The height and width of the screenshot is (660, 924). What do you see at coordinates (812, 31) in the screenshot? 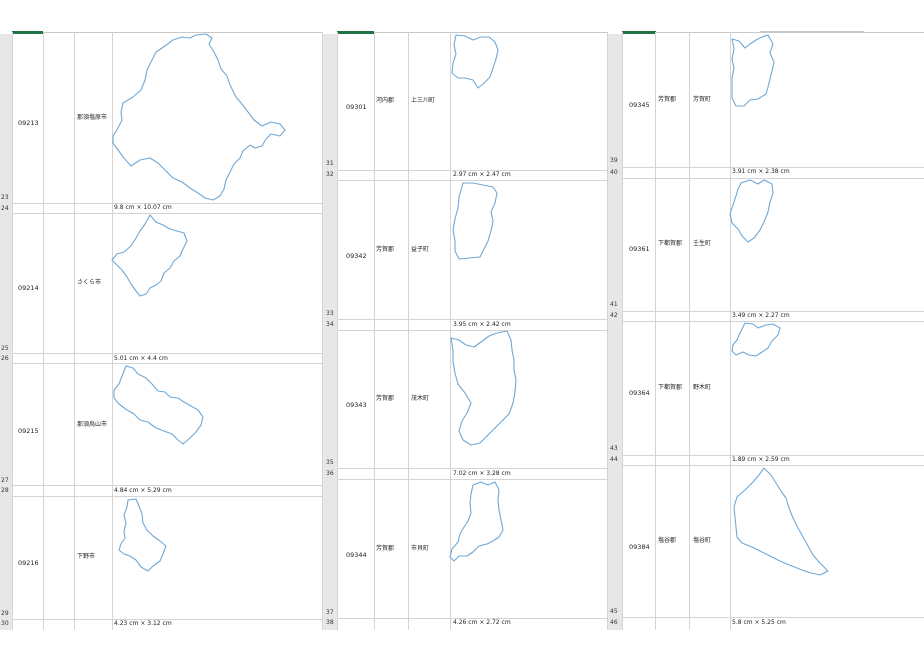
I see `window-top-border` at bounding box center [812, 31].